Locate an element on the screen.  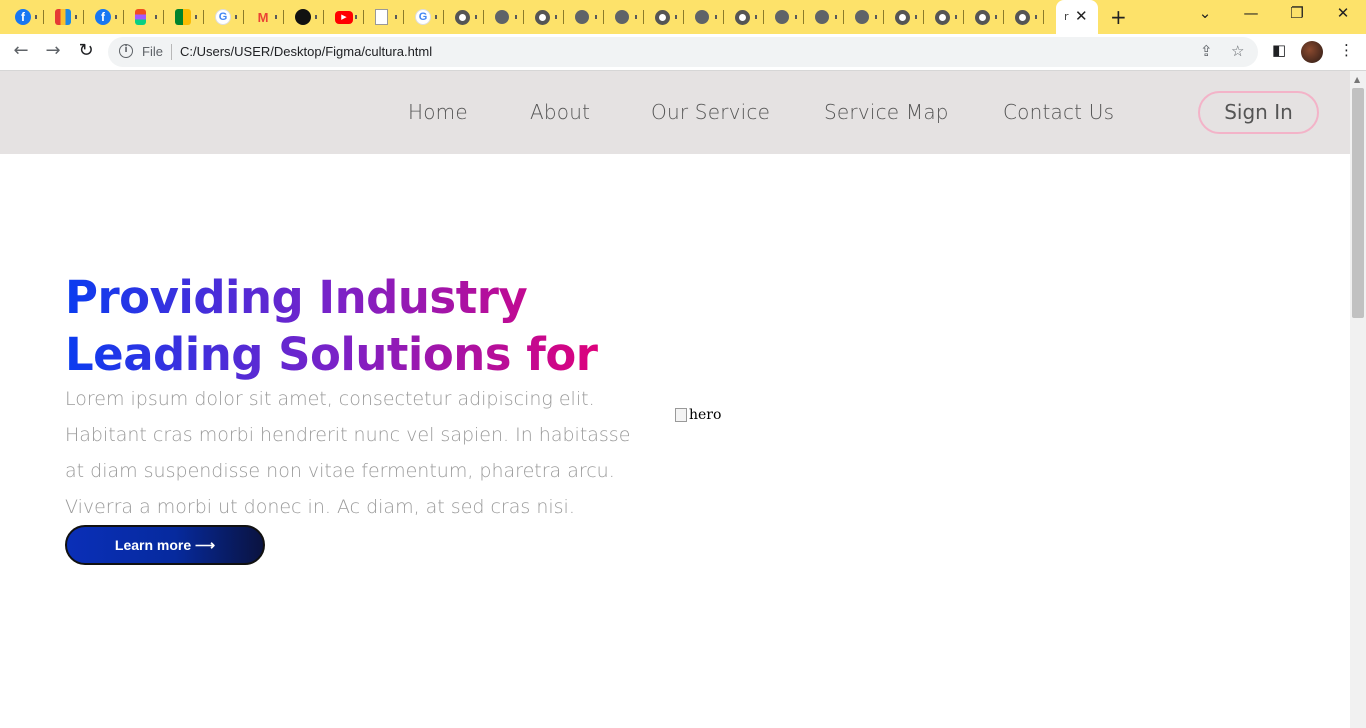
broken-image-icon is located at coordinates (681, 415).